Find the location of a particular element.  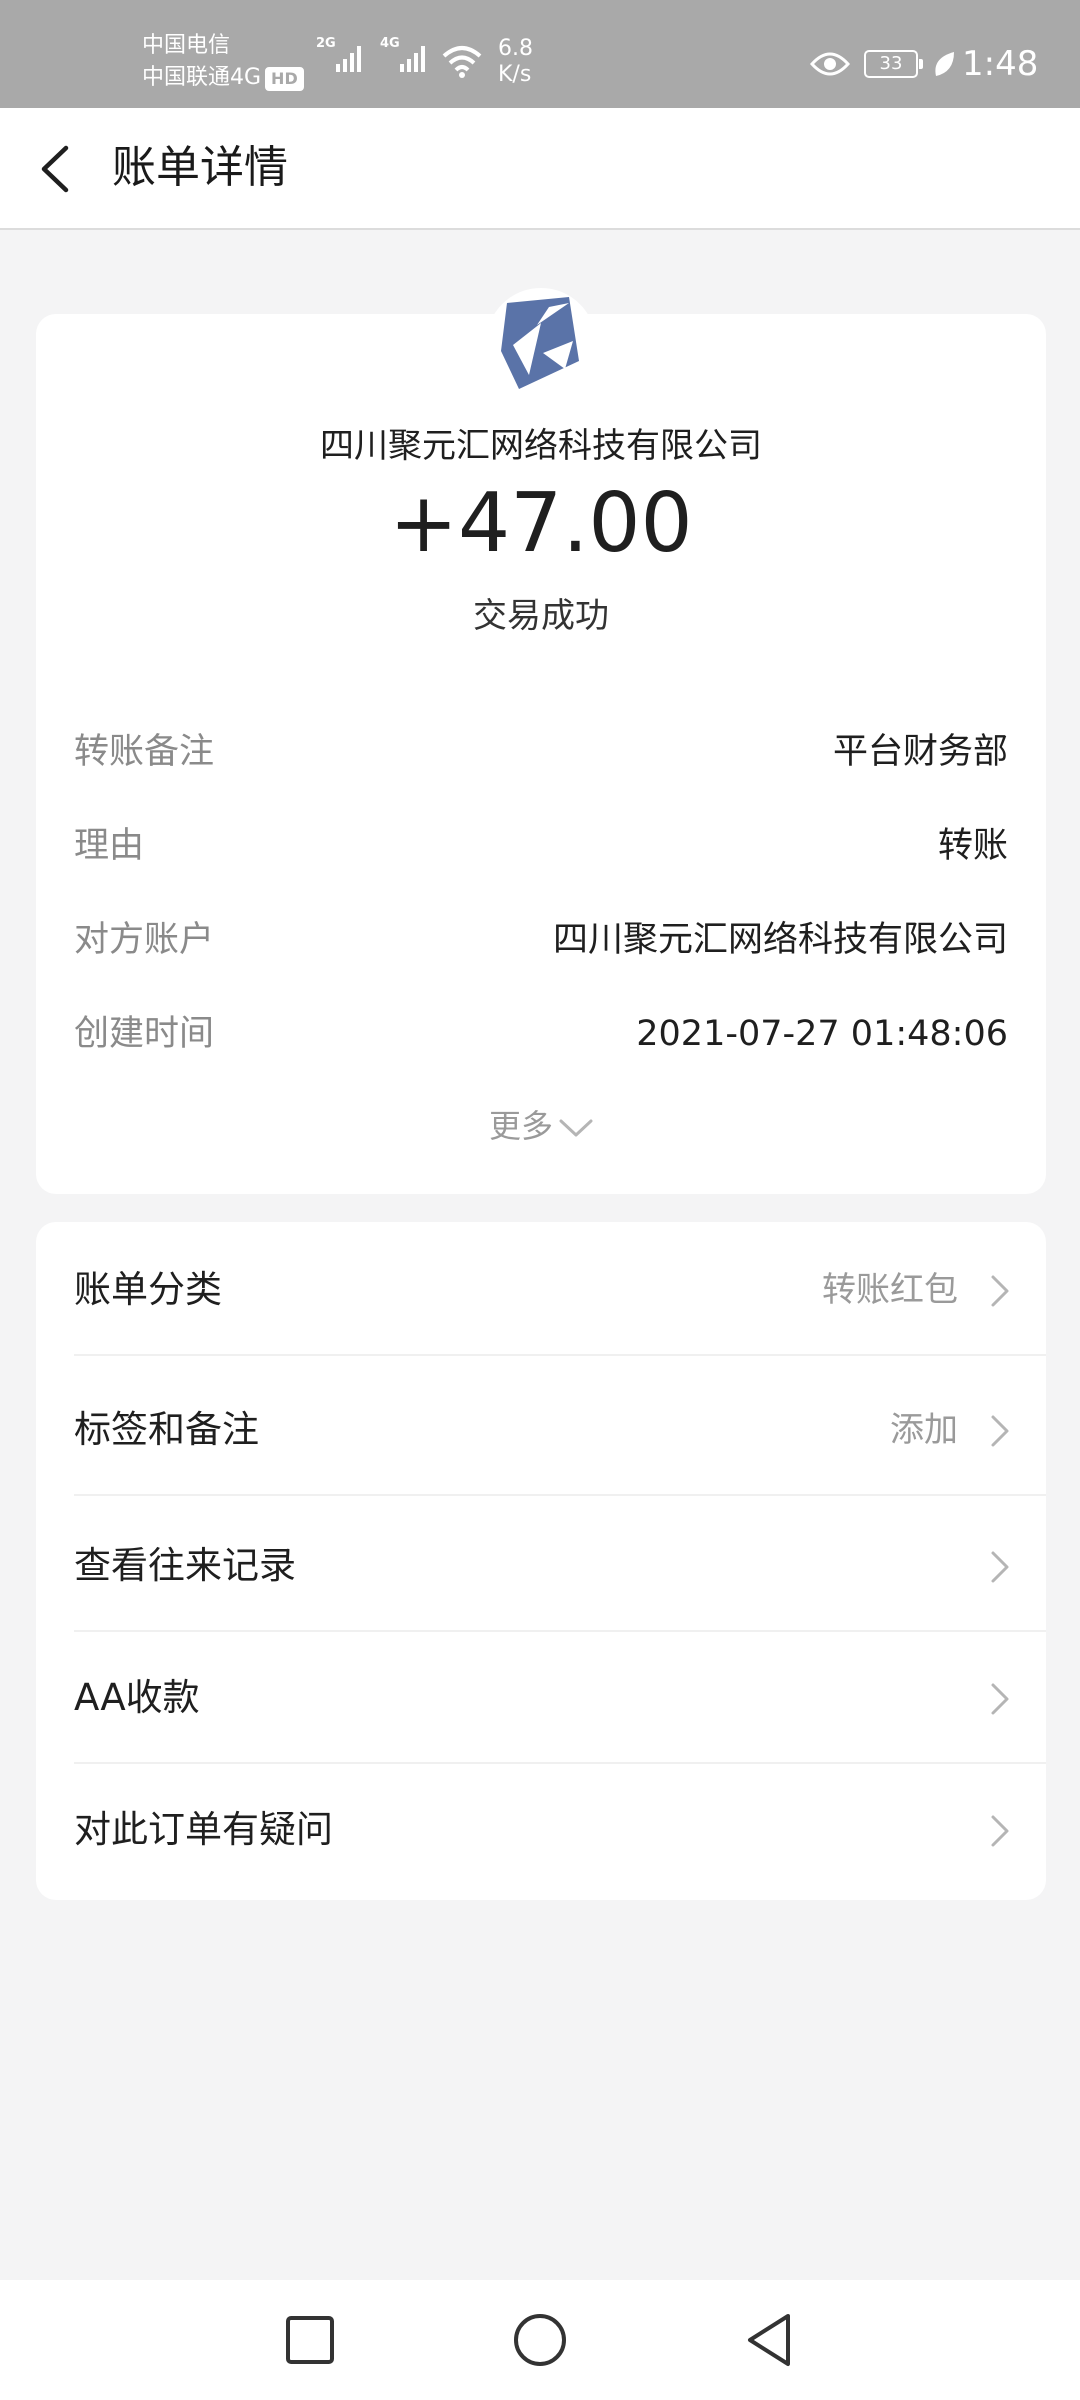

detail-label: 转账备注 is located at coordinates (144, 752).